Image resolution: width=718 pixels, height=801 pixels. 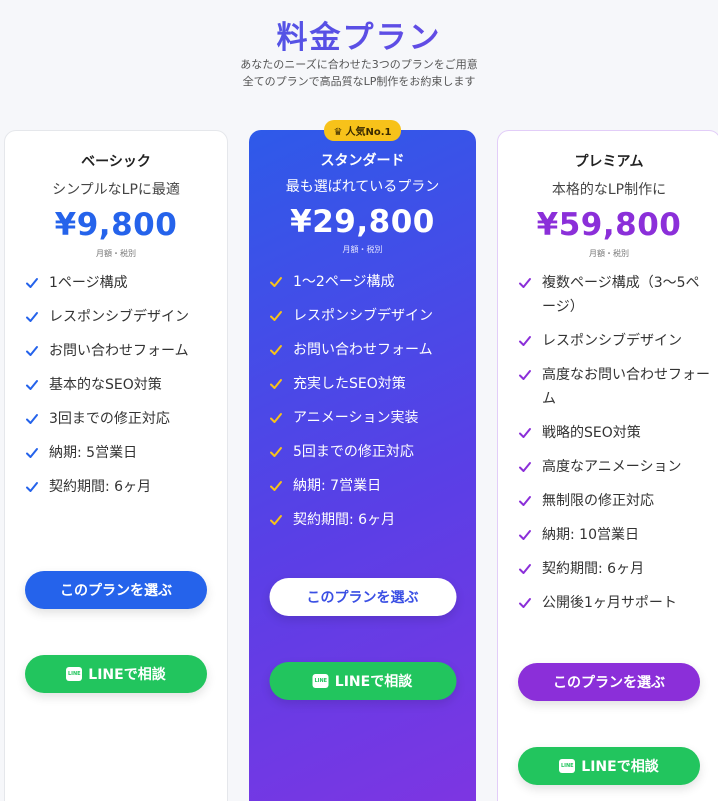 What do you see at coordinates (116, 190) in the screenshot?
I see `plan-description: シンプルなLPに最適` at bounding box center [116, 190].